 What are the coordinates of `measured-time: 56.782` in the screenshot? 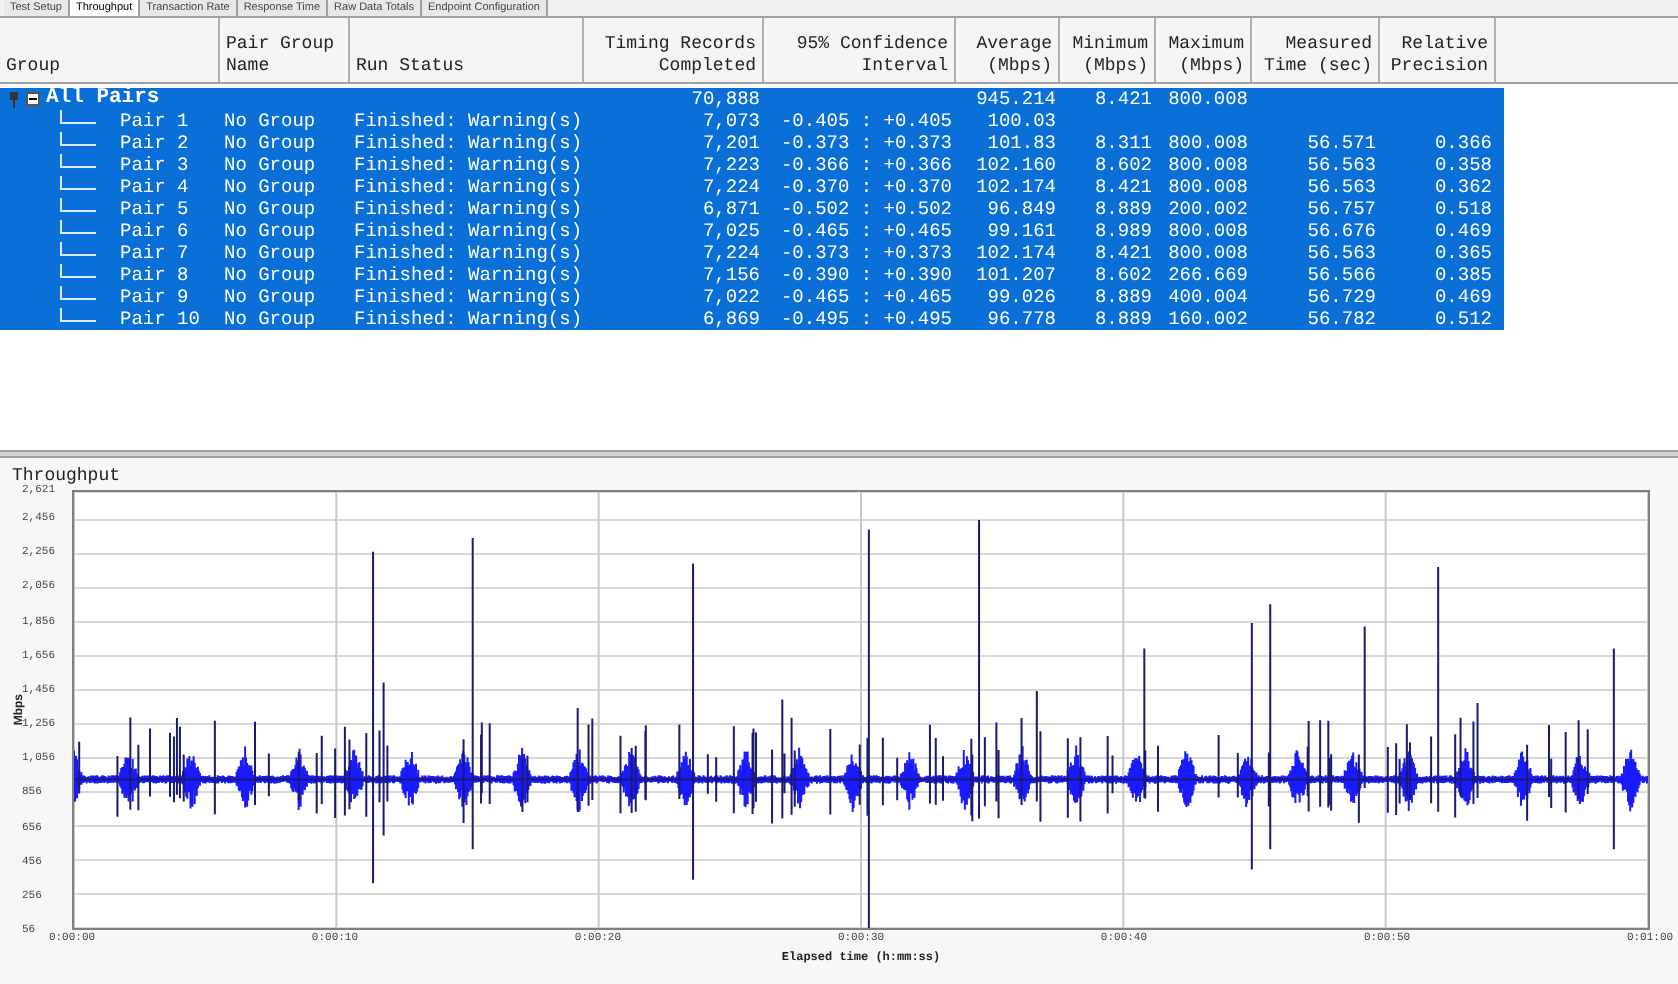 It's located at (1341, 319).